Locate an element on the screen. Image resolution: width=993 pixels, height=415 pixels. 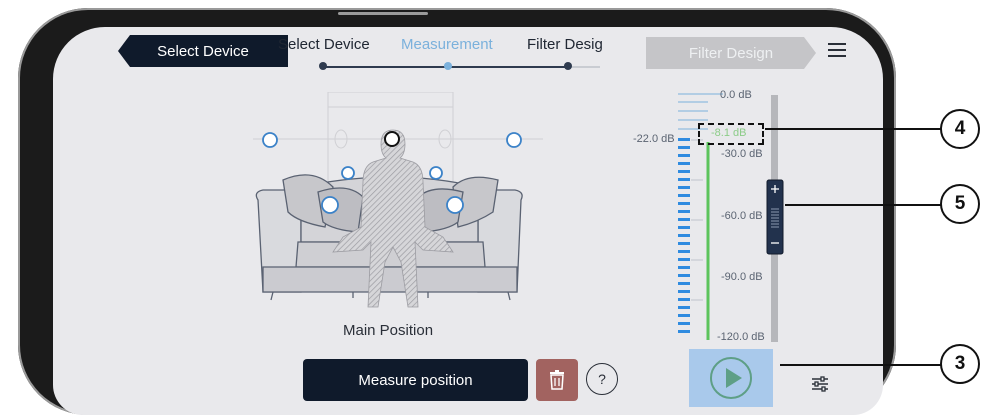
gain-slider-handle is located at coordinates (775, 217).